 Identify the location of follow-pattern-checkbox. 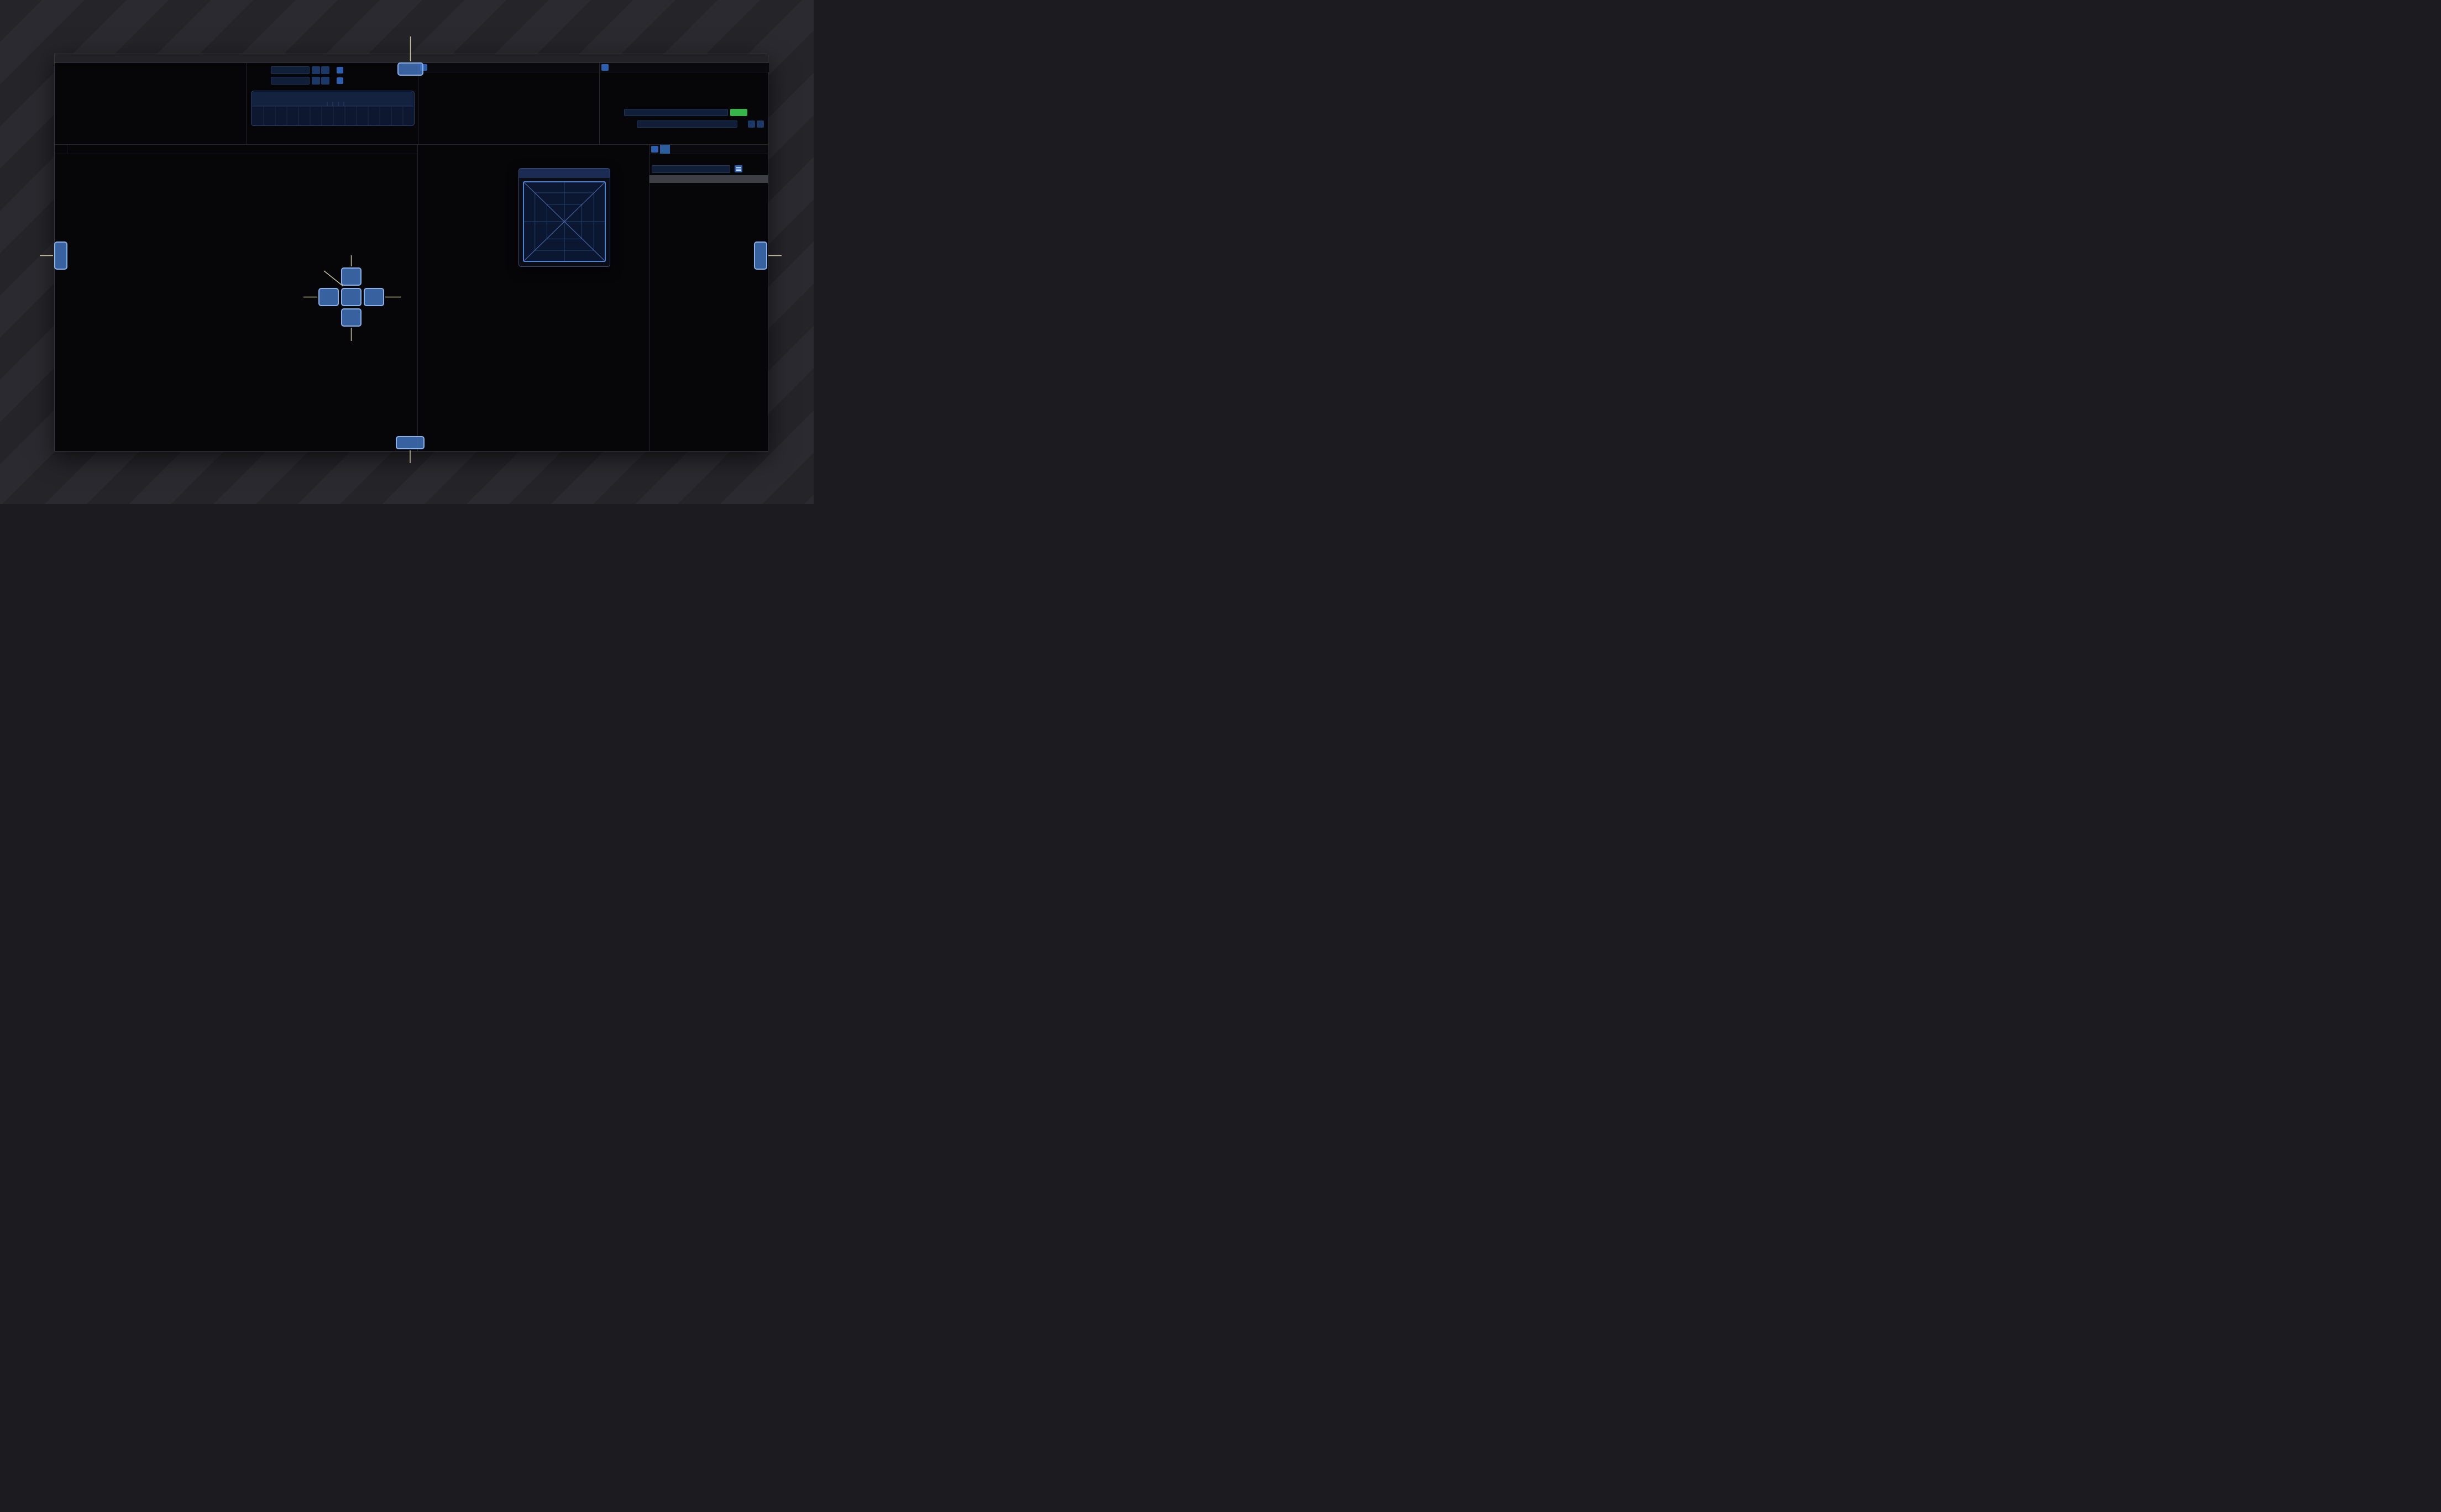
(340, 80).